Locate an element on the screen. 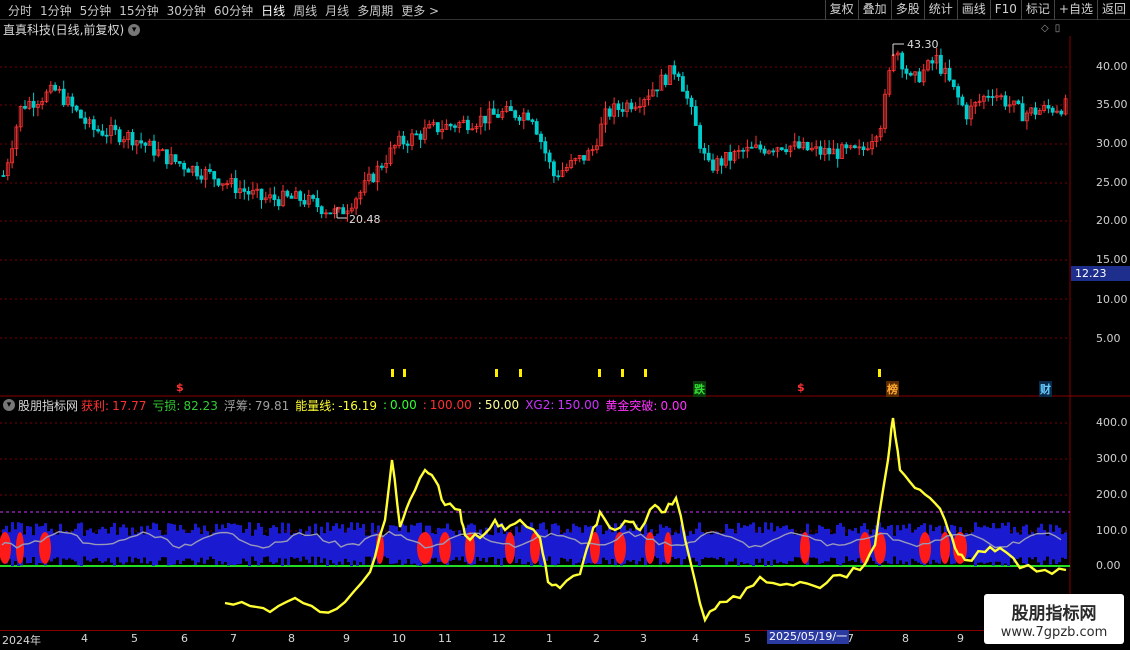 The width and height of the screenshot is (1130, 650). date-label: 4 is located at coordinates (84, 638).